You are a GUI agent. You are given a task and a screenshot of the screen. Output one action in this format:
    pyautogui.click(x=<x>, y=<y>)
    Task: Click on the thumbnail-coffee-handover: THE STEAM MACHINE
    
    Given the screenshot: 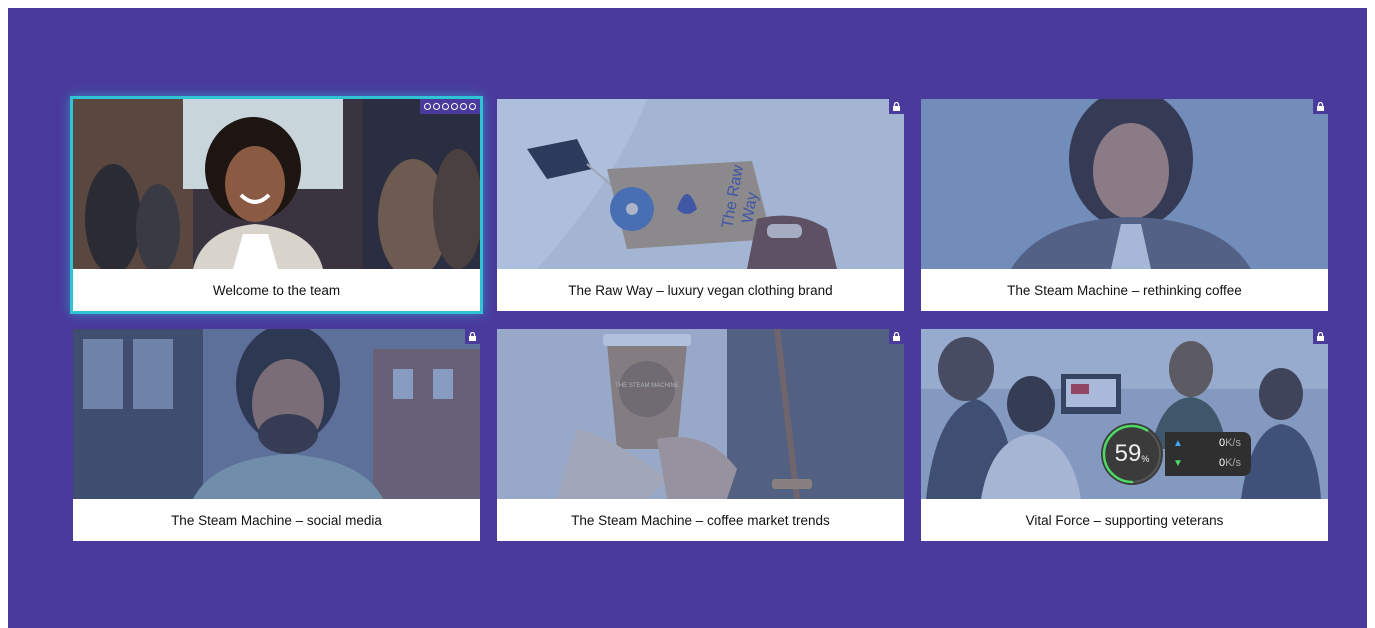 What is the action you would take?
    pyautogui.click(x=700, y=414)
    